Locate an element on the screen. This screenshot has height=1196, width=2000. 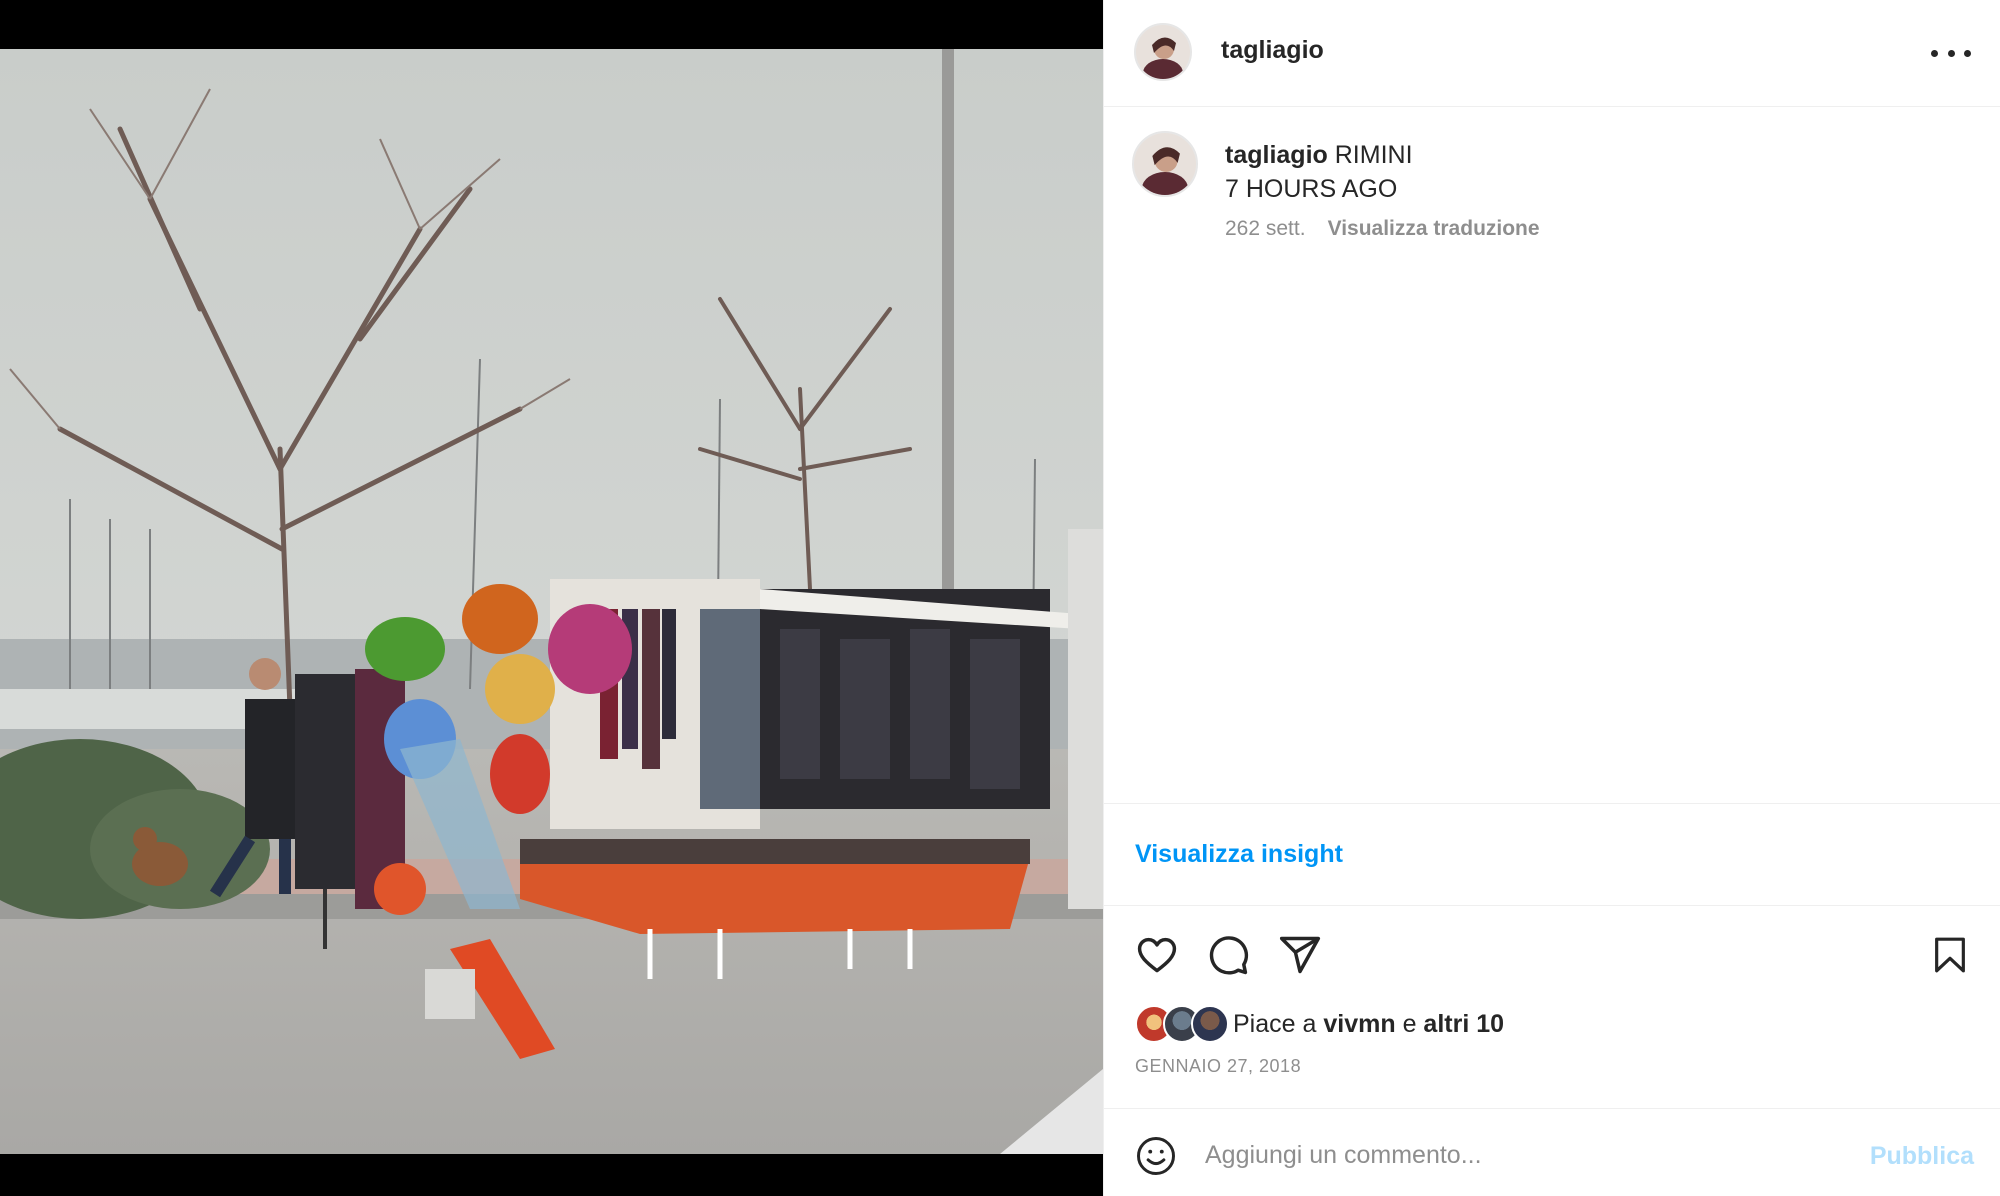
comment-bubble-icon is located at coordinates (1228, 955).